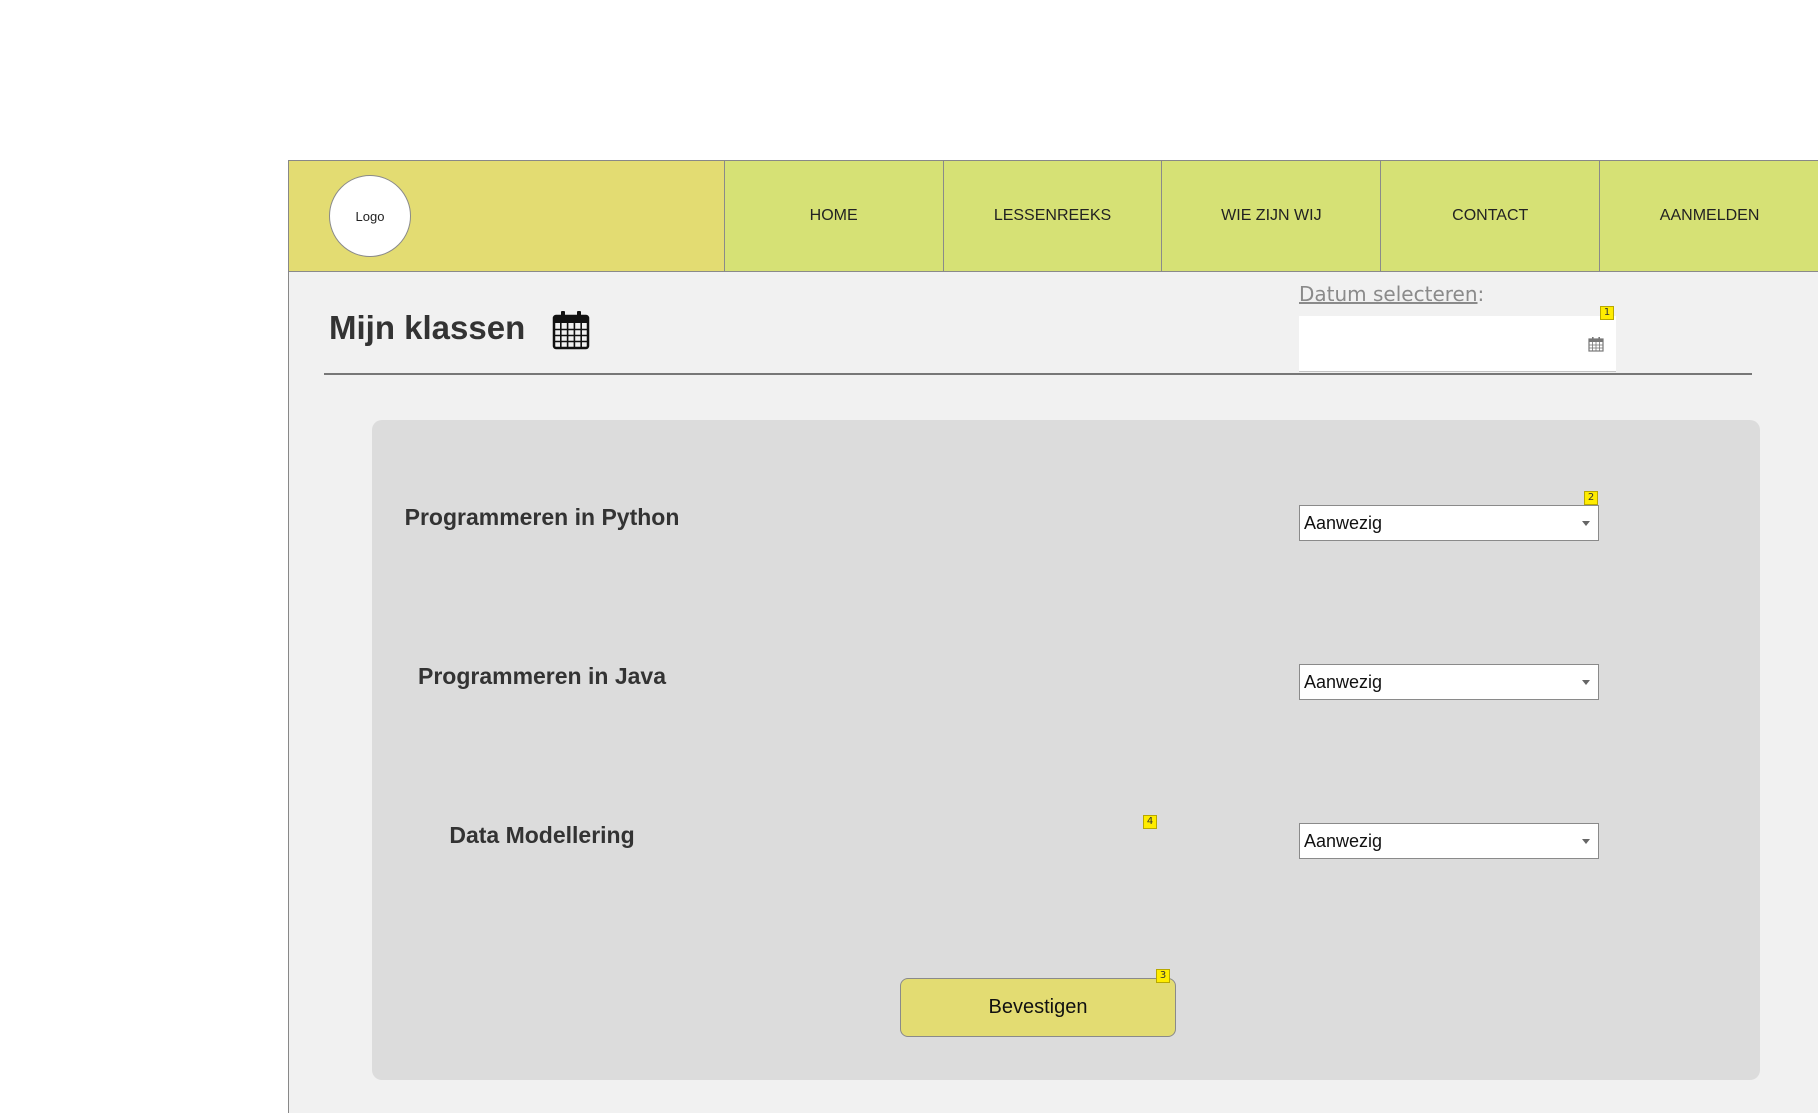 This screenshot has height=1113, width=1818. What do you see at coordinates (1150, 822) in the screenshot?
I see `annotation-badge: 4` at bounding box center [1150, 822].